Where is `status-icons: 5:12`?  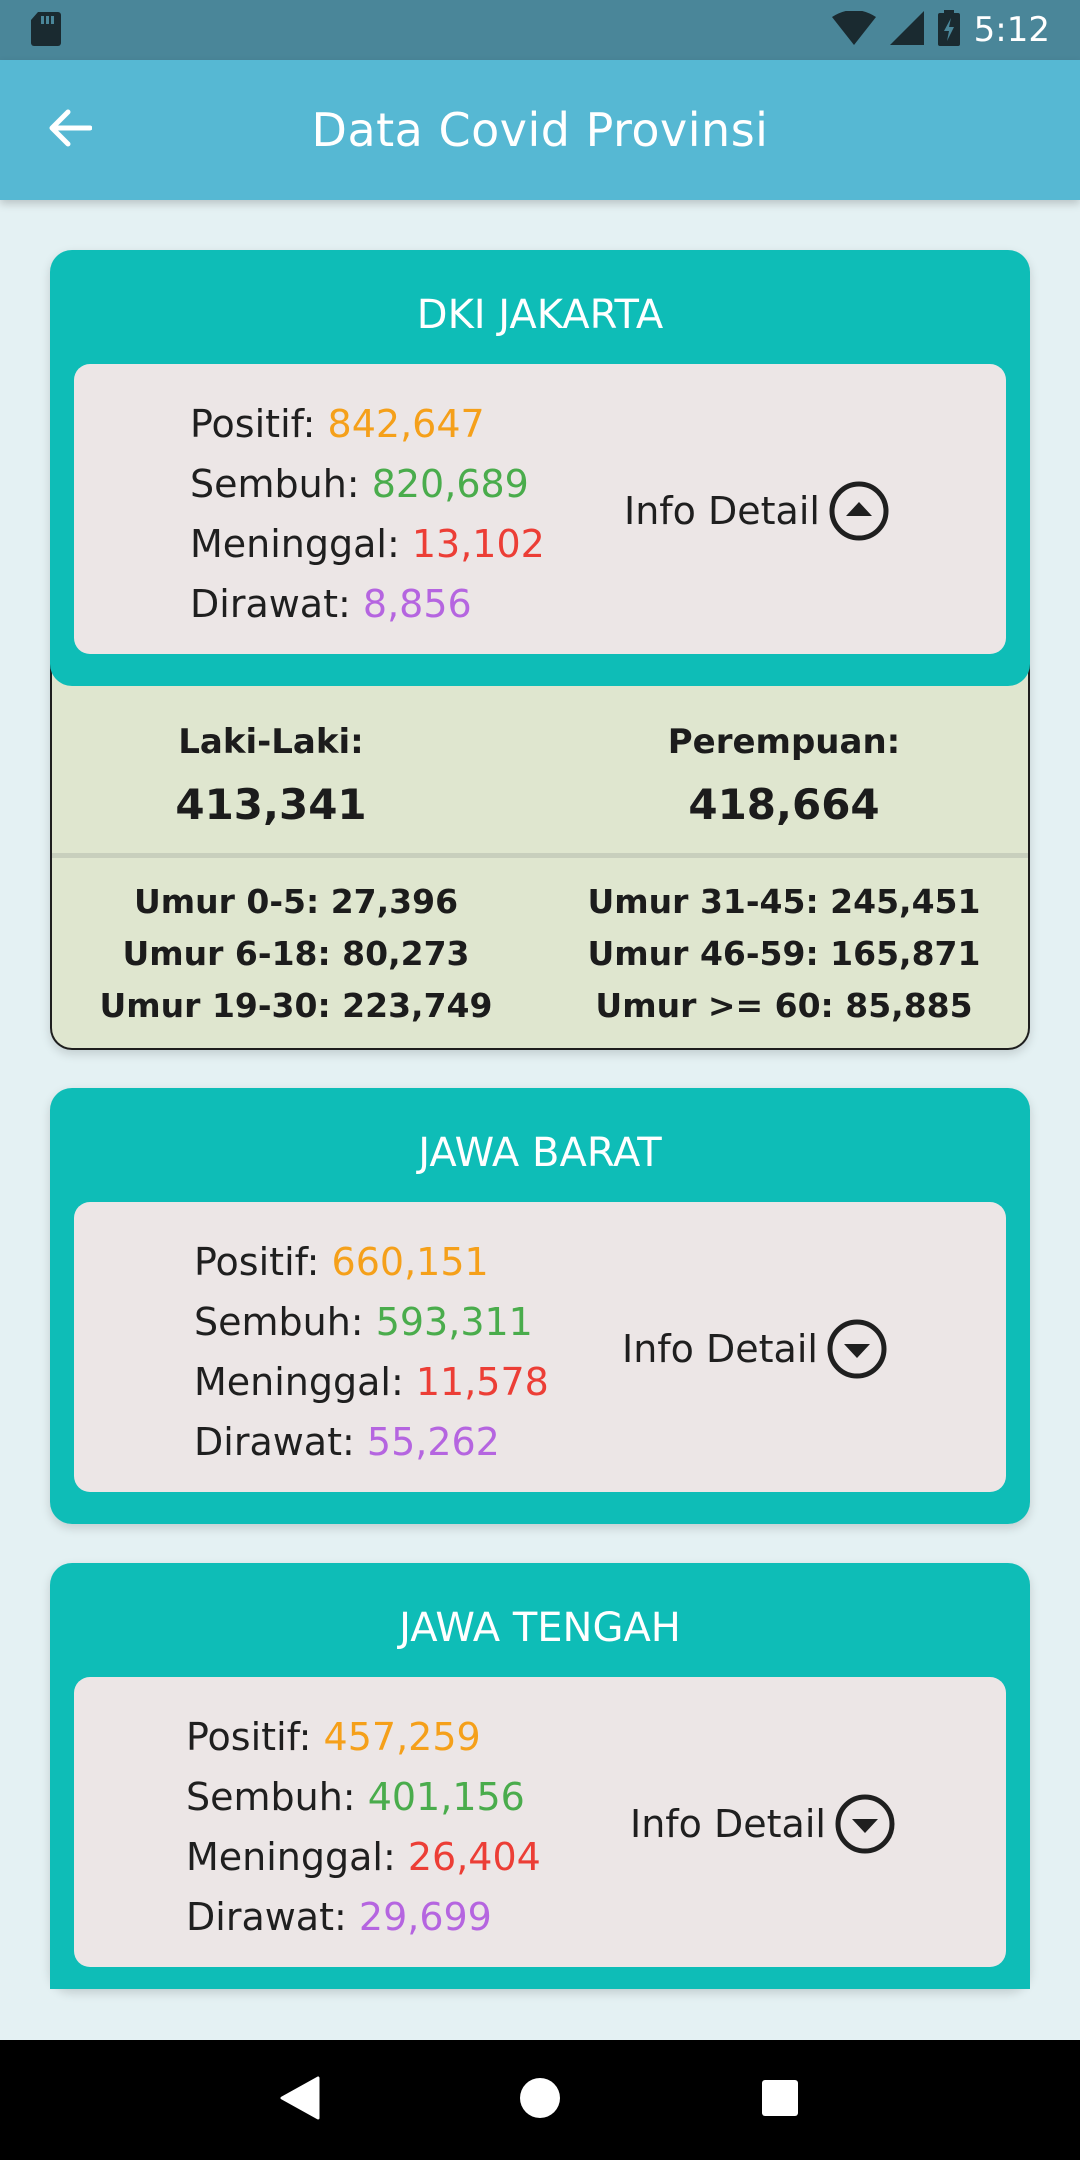
status-icons: 5:12 is located at coordinates (940, 30).